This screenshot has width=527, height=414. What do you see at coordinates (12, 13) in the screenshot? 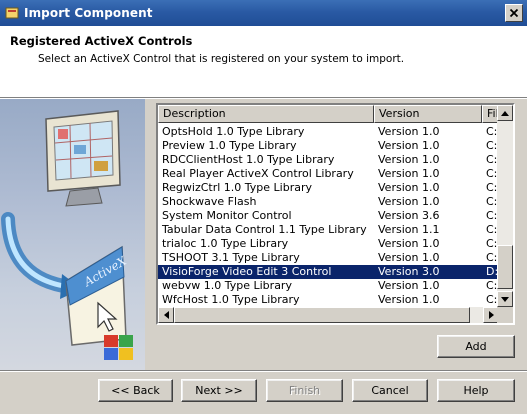
I see `app-icon` at bounding box center [12, 13].